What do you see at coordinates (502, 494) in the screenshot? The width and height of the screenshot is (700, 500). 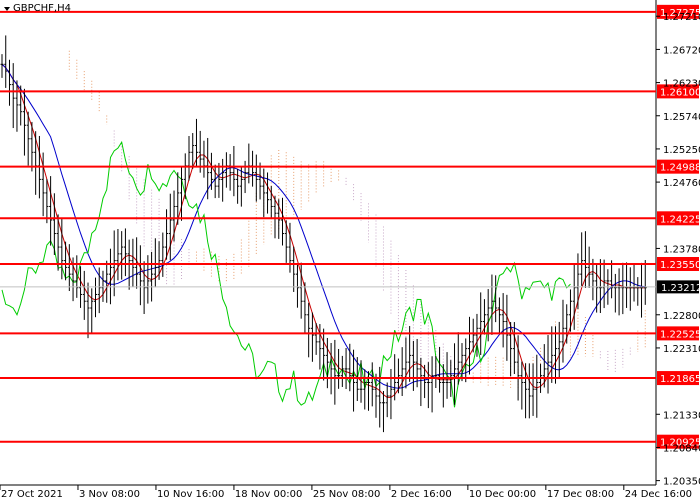 I see `x-tick-label: 10 Dec 00:00` at bounding box center [502, 494].